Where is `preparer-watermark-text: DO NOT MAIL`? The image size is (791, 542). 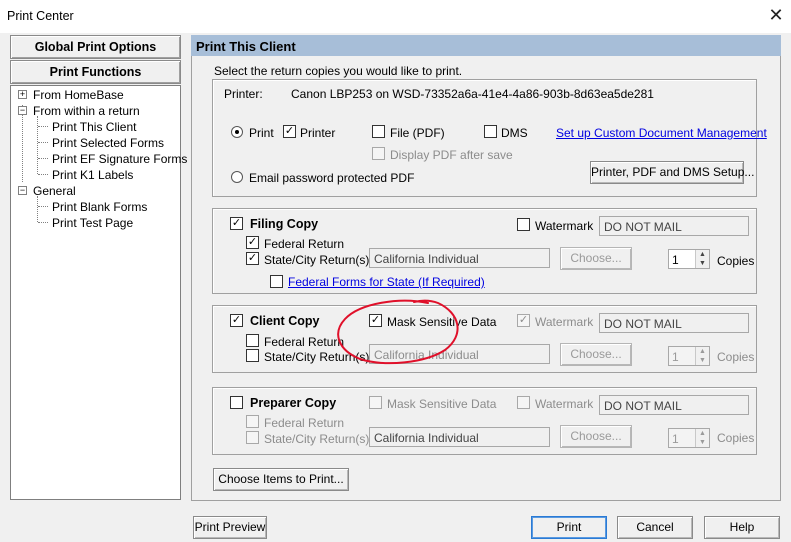
preparer-watermark-text: DO NOT MAIL is located at coordinates (674, 405).